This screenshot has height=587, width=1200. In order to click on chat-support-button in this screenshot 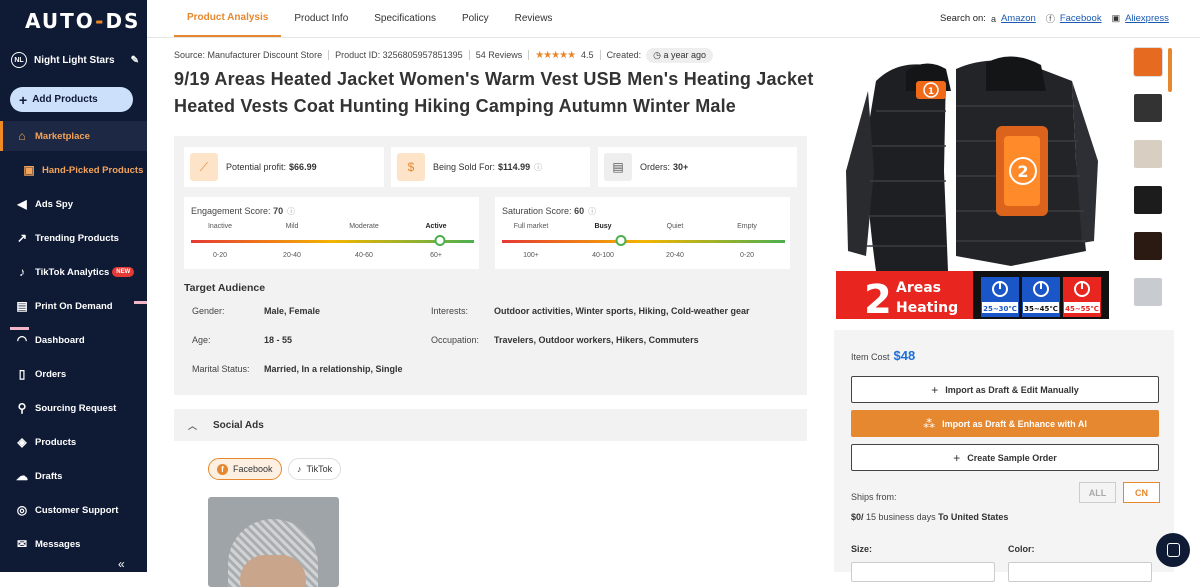, I will do `click(1173, 550)`.